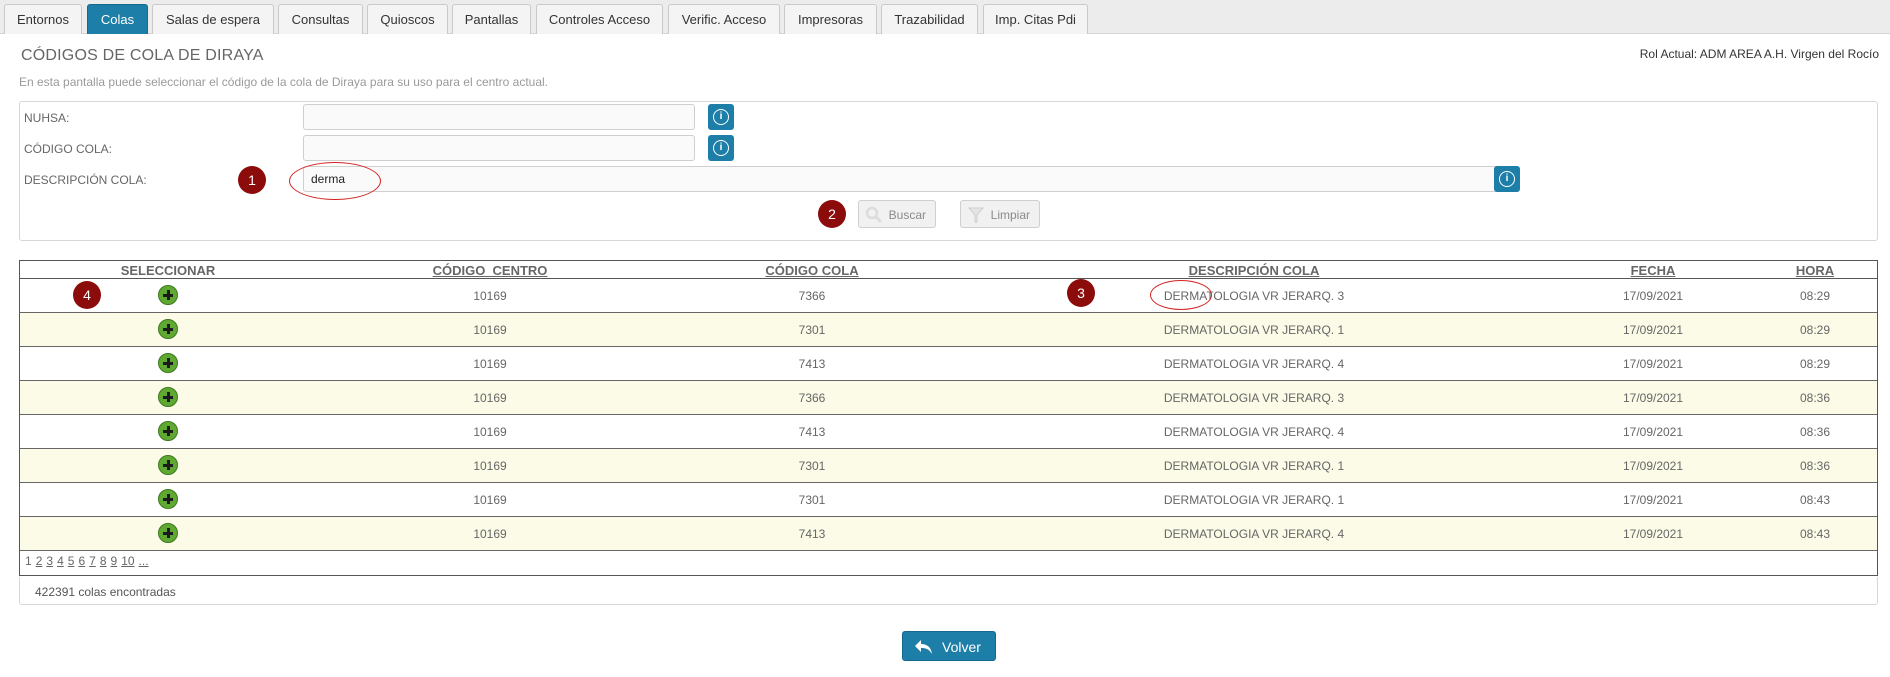  What do you see at coordinates (907, 215) in the screenshot?
I see `search-button-label: Buscar` at bounding box center [907, 215].